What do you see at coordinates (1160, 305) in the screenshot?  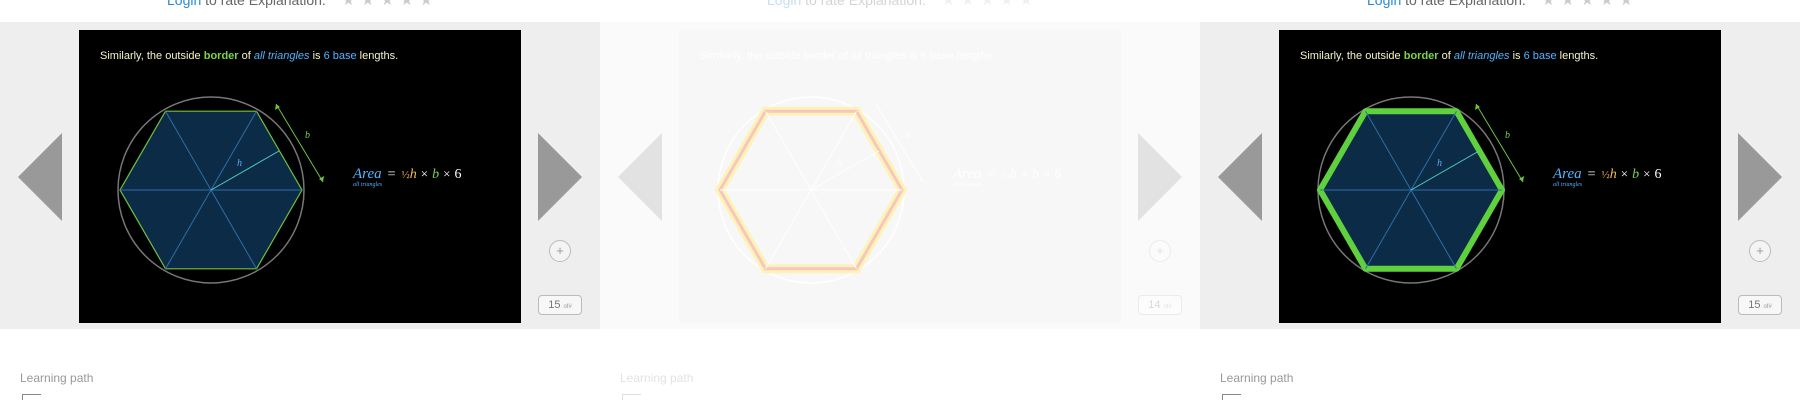 I see `slide-counter: 14 of#` at bounding box center [1160, 305].